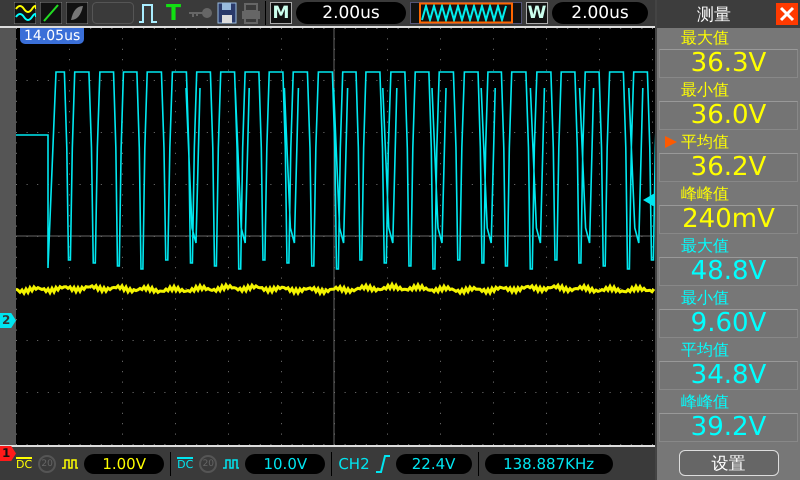 The width and height of the screenshot is (800, 480). What do you see at coordinates (148, 13) in the screenshot?
I see `pulse-icon` at bounding box center [148, 13].